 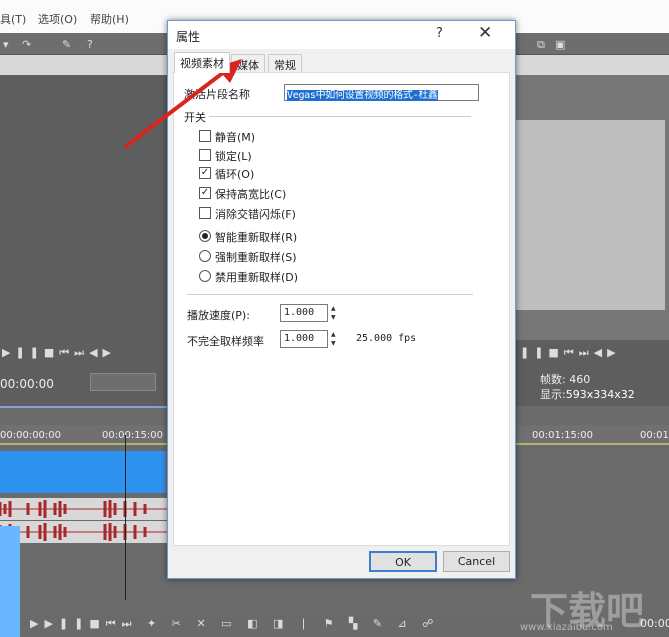 What do you see at coordinates (255, 214) in the screenshot?
I see `deinterlace-label: 消除交错闪烁(F)` at bounding box center [255, 214].